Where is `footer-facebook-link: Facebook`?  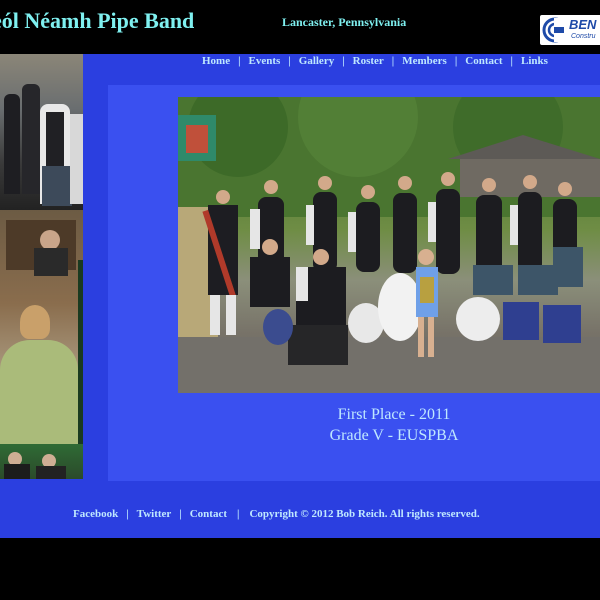
footer-facebook-link: Facebook is located at coordinates (95, 514).